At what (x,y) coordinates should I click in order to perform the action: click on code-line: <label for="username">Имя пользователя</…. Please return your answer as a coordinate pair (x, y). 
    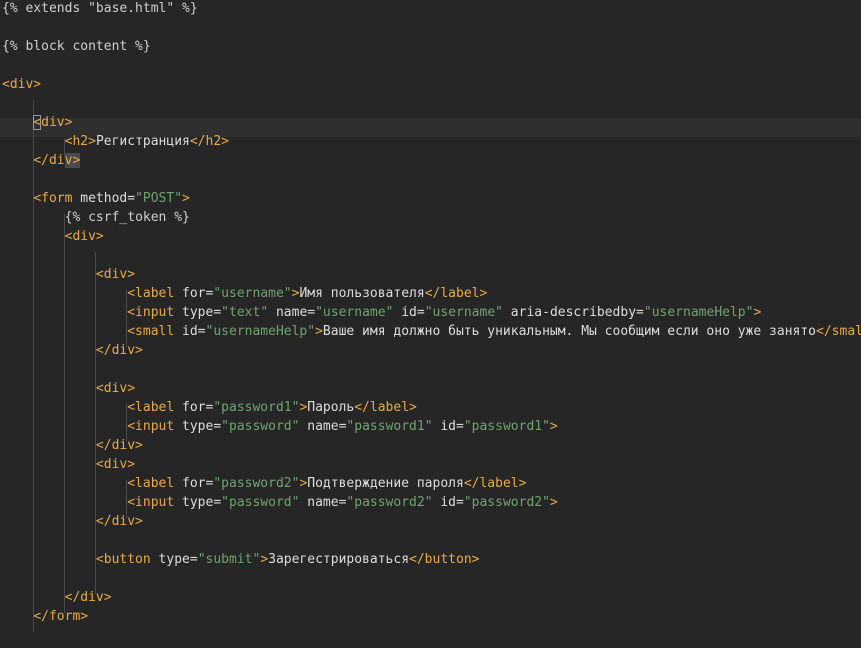
    Looking at the image, I should click on (244, 293).